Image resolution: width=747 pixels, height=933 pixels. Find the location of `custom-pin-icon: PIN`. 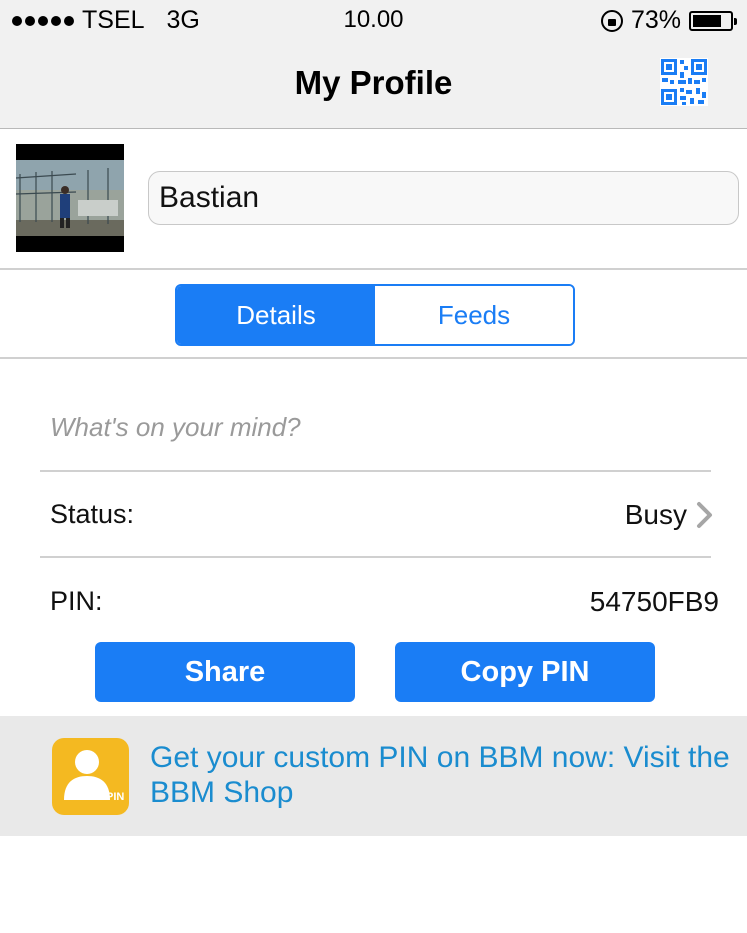

custom-pin-icon: PIN is located at coordinates (90, 776).